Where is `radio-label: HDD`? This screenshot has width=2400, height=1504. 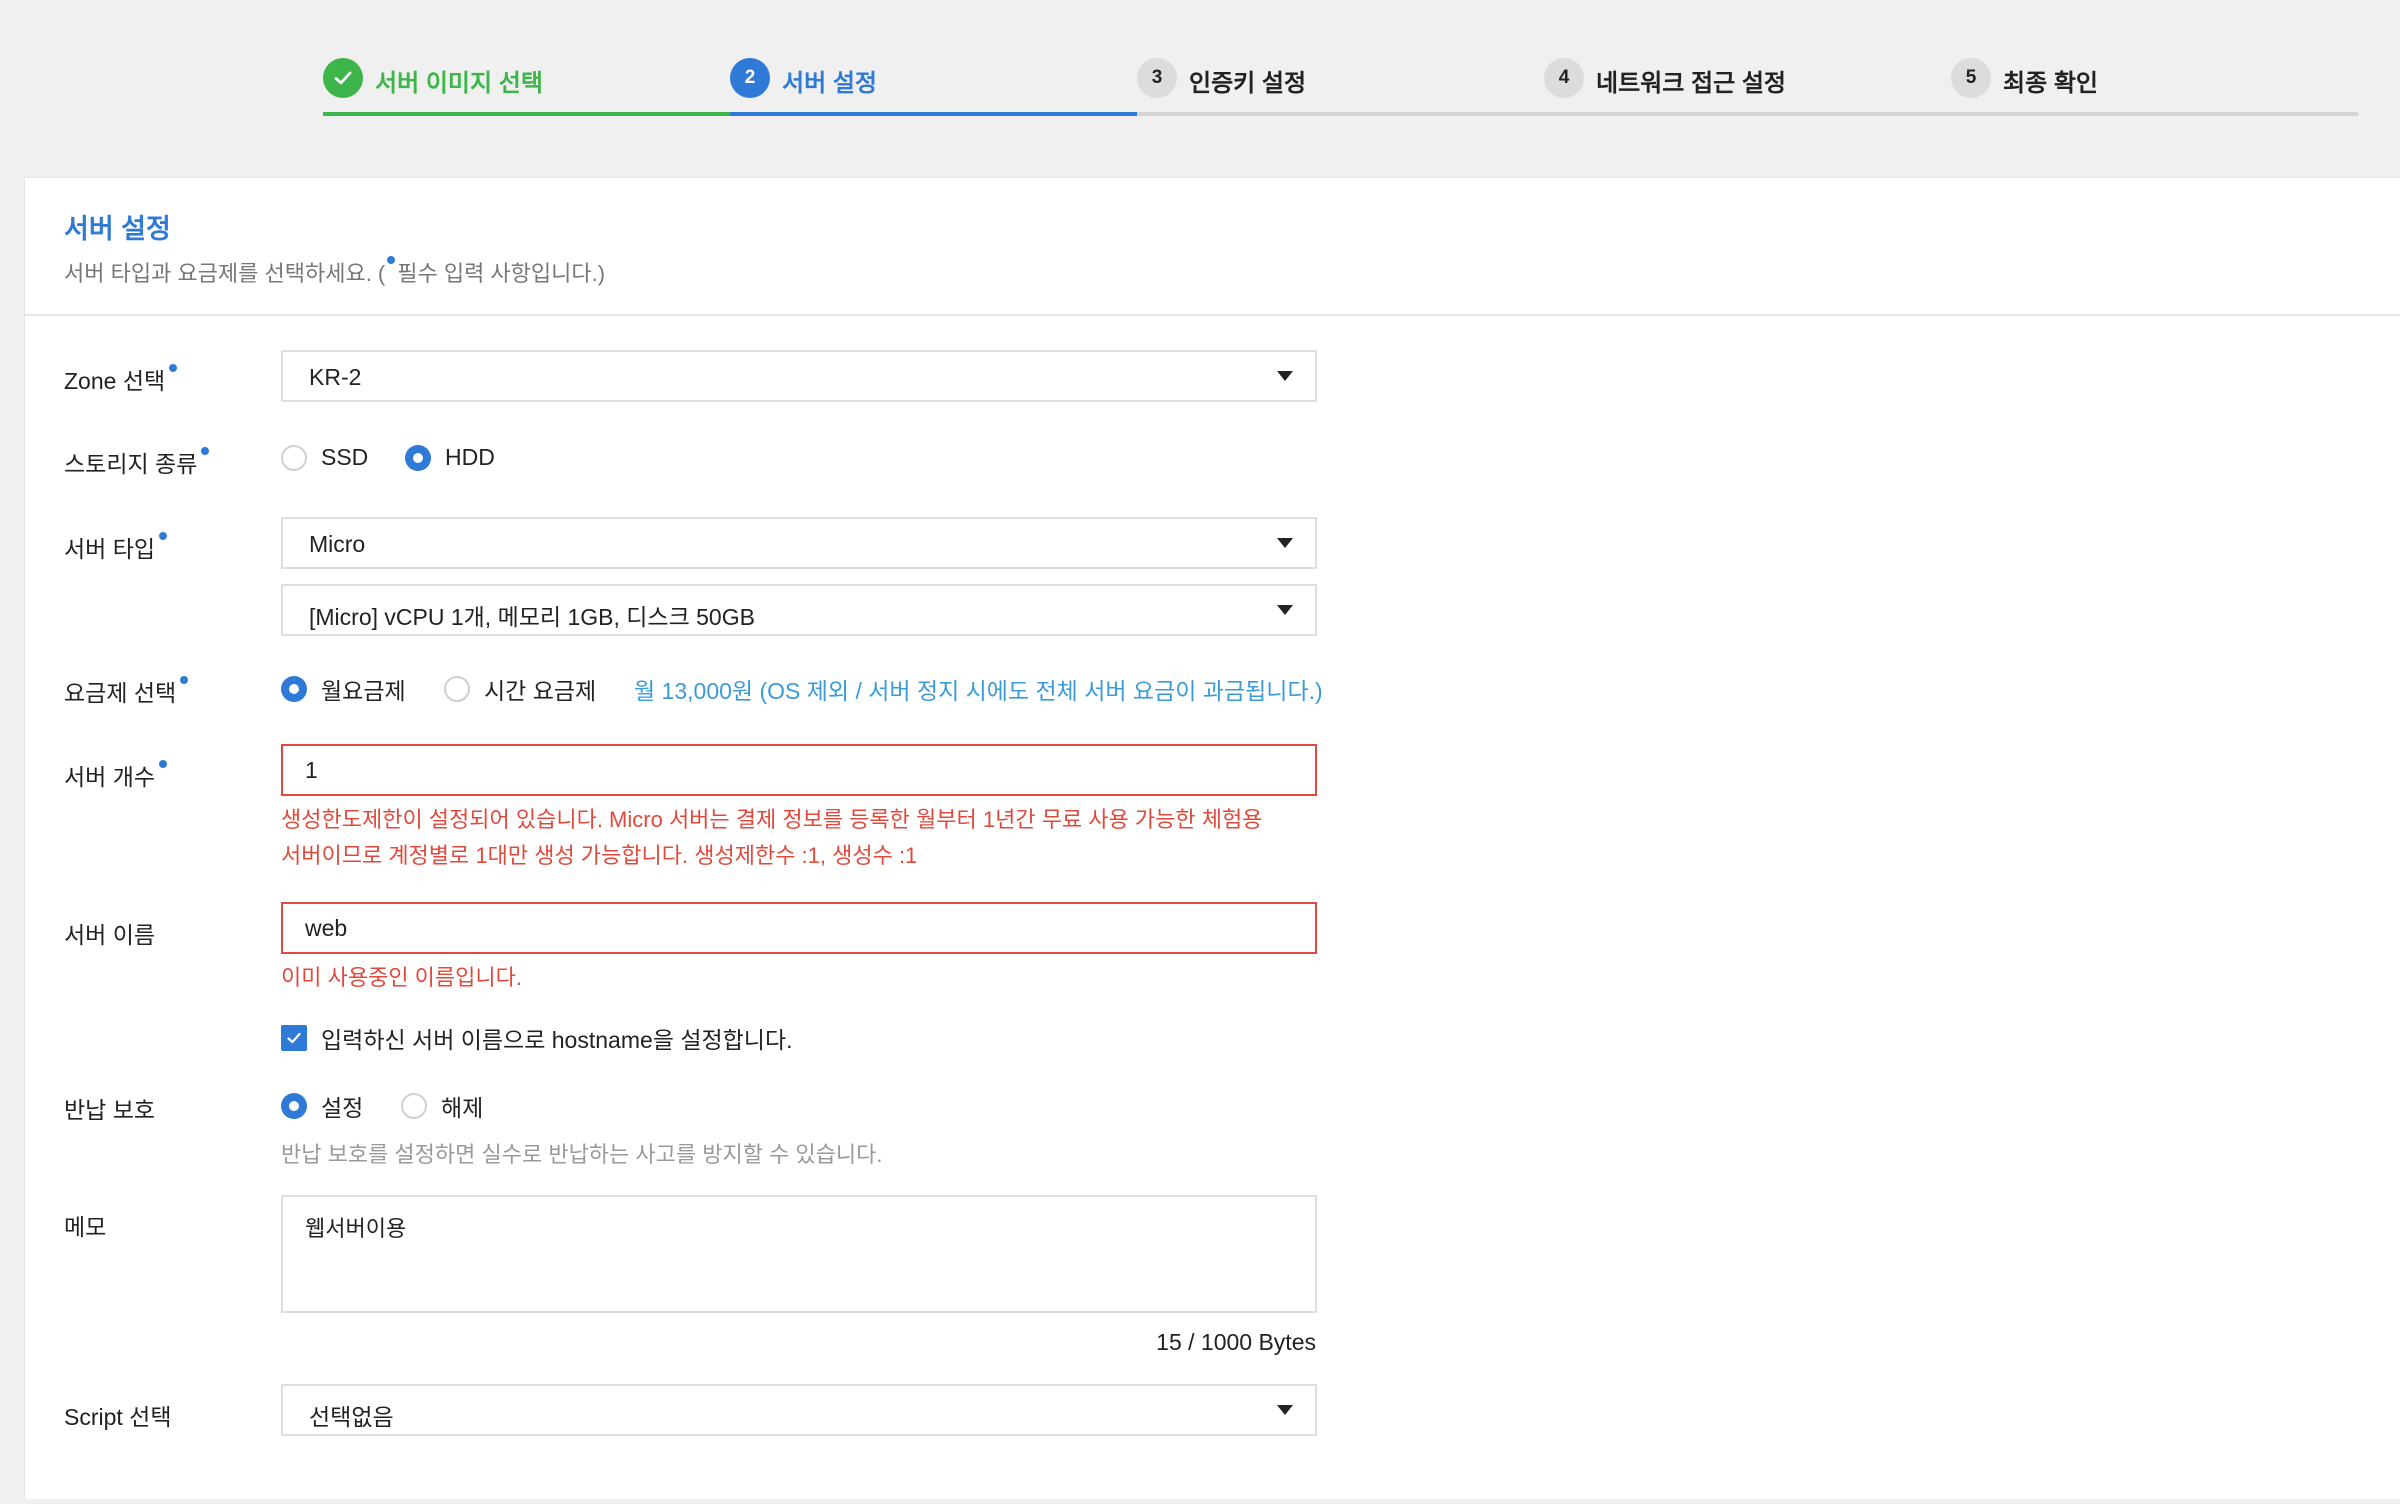
radio-label: HDD is located at coordinates (470, 457).